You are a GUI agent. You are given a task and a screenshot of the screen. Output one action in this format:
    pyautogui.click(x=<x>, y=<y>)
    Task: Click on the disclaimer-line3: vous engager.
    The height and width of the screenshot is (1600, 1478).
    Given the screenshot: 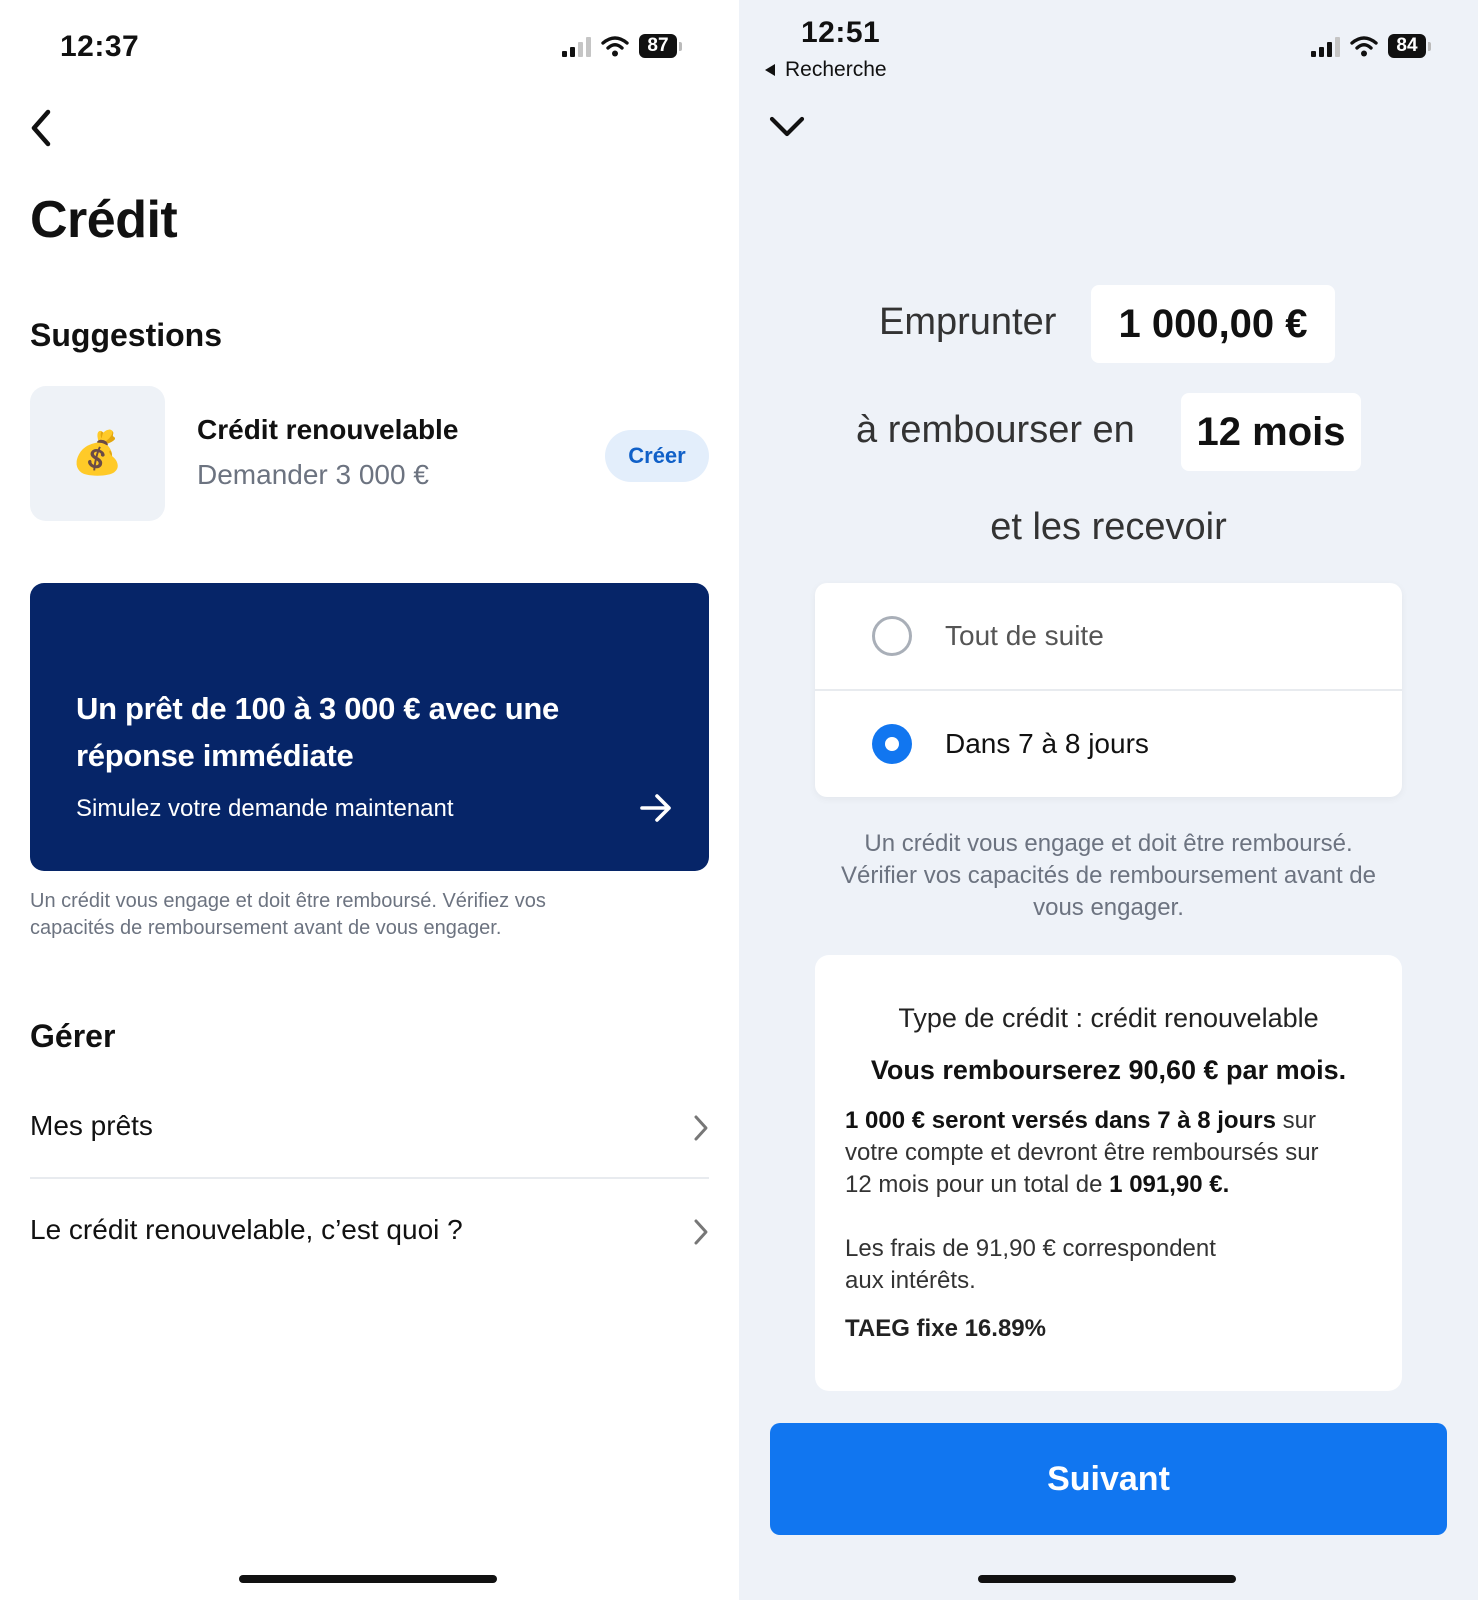 What is the action you would take?
    pyautogui.click(x=1108, y=907)
    